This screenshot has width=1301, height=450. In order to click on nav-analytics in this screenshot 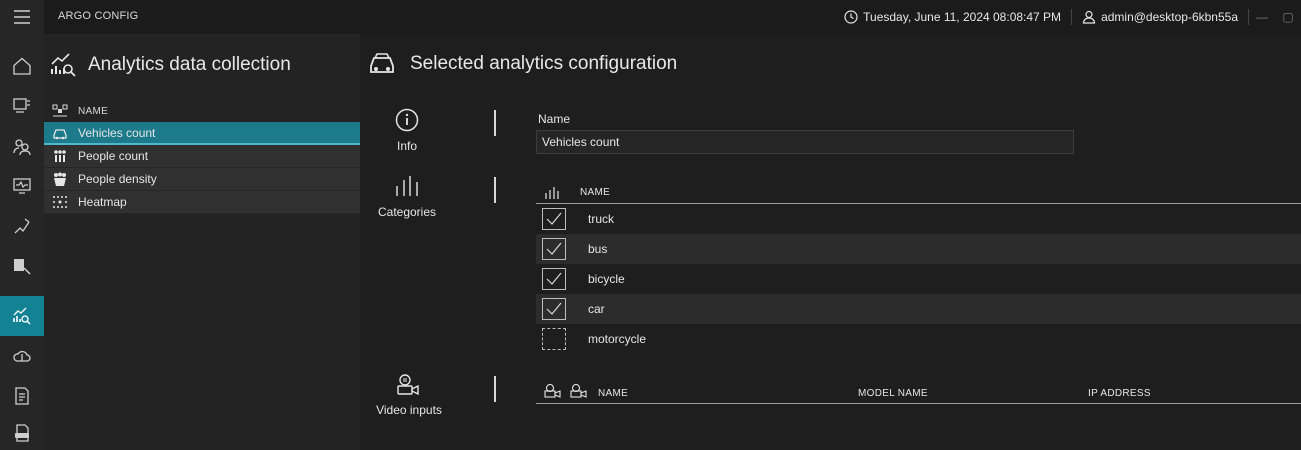, I will do `click(22, 316)`.